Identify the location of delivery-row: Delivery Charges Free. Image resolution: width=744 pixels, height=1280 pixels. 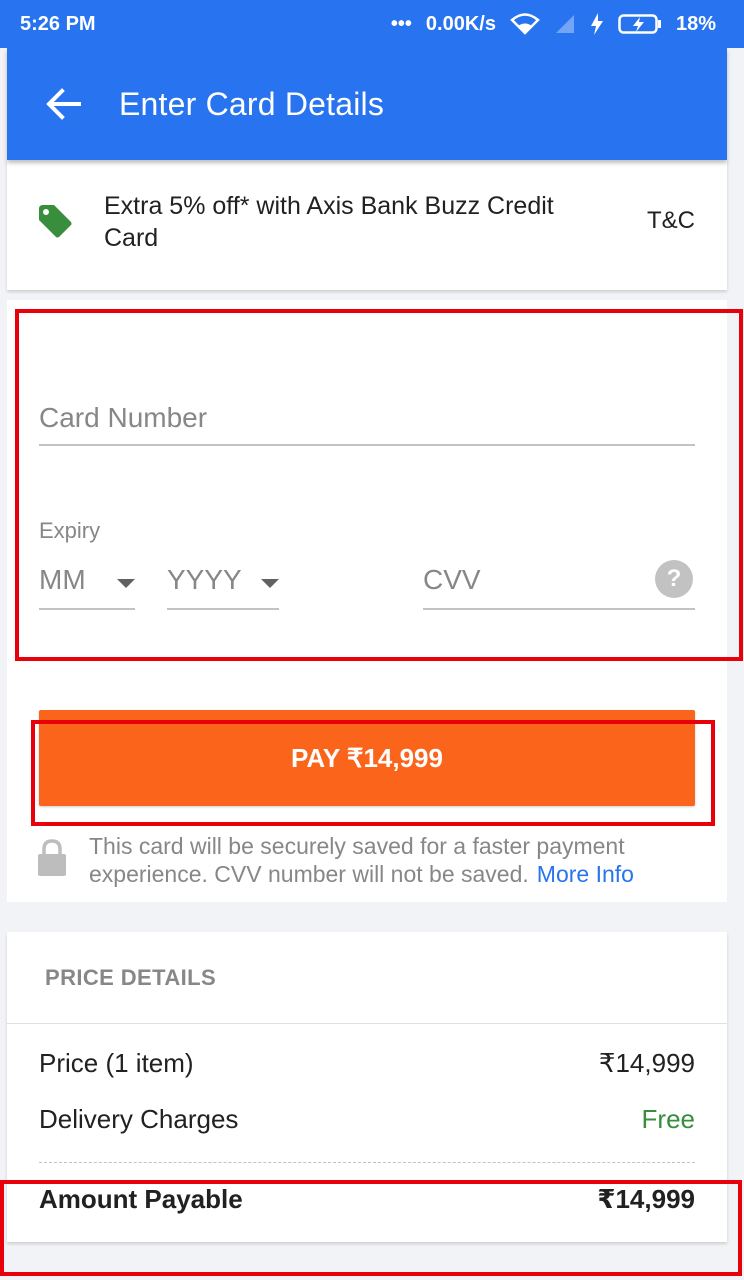
(367, 1119).